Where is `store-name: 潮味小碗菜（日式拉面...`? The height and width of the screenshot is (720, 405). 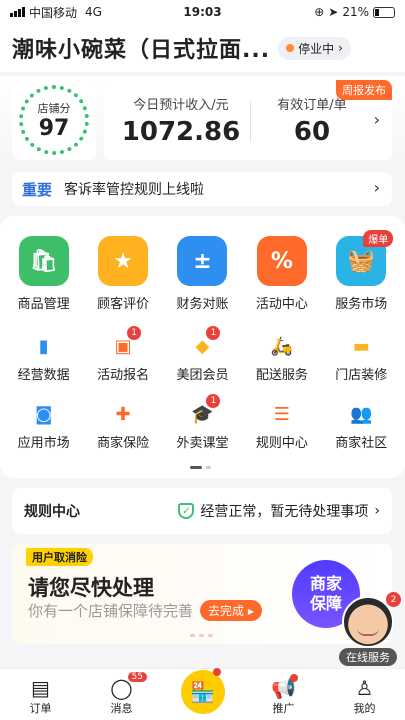
store-name: 潮味小碗菜（日式拉面... is located at coordinates (141, 48).